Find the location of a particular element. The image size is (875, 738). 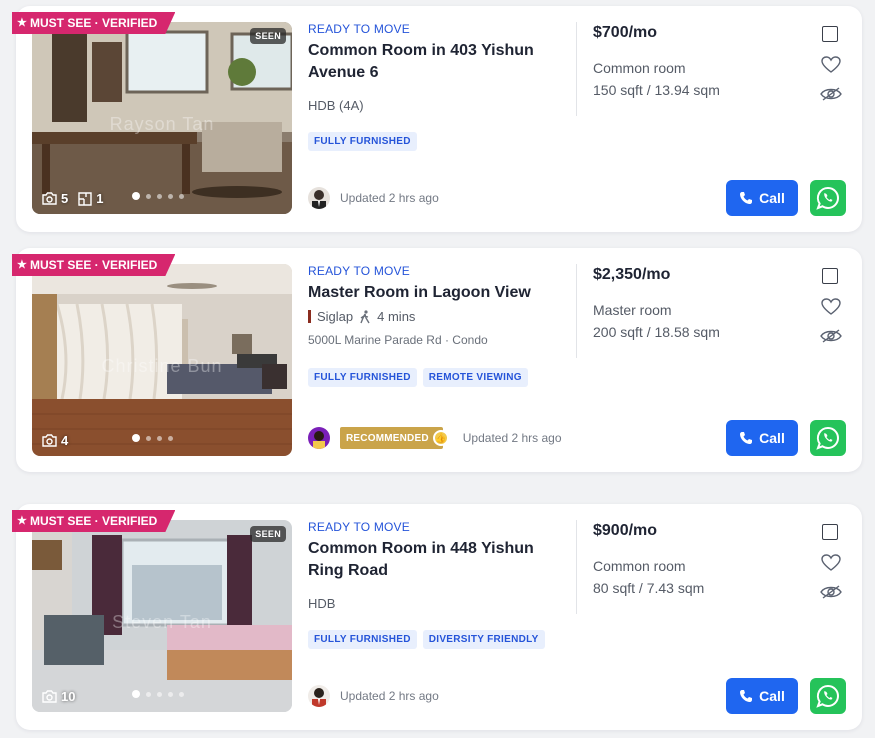

property-type: HDB (4A) is located at coordinates (336, 105).